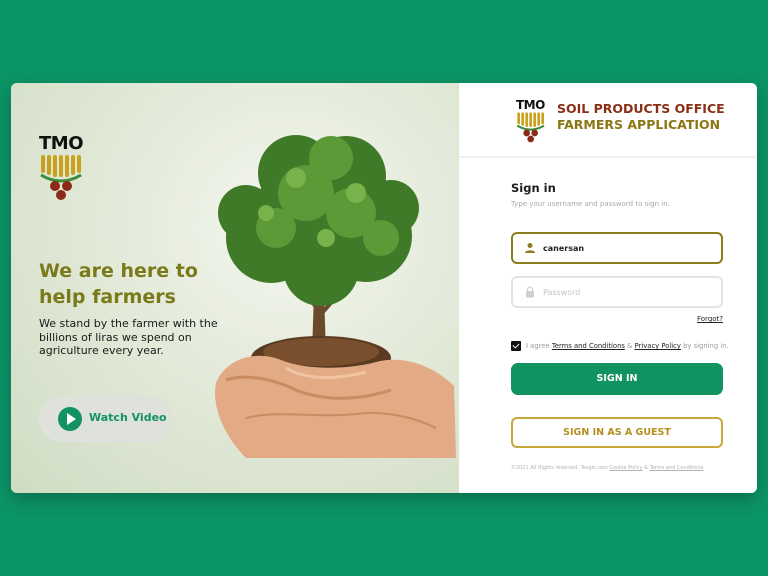 The width and height of the screenshot is (768, 576). I want to click on tmo-logo: TMO, so click(63, 170).